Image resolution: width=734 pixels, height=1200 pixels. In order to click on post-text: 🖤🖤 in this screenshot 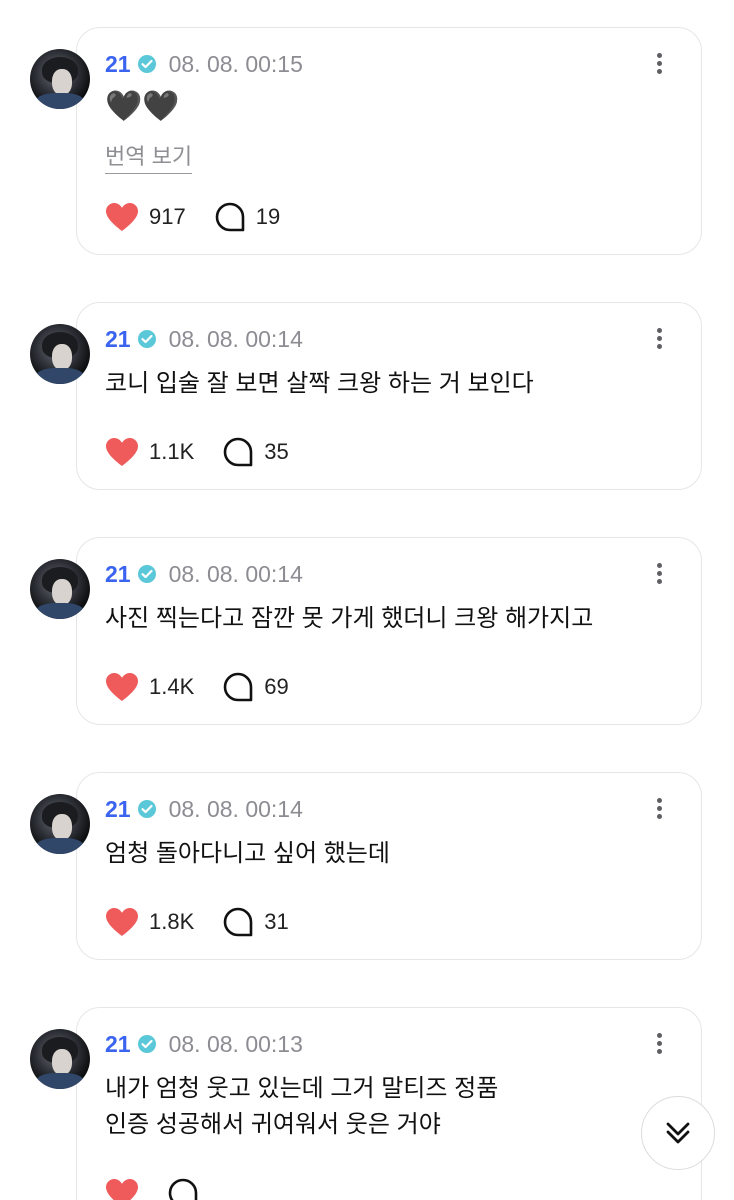, I will do `click(142, 106)`.